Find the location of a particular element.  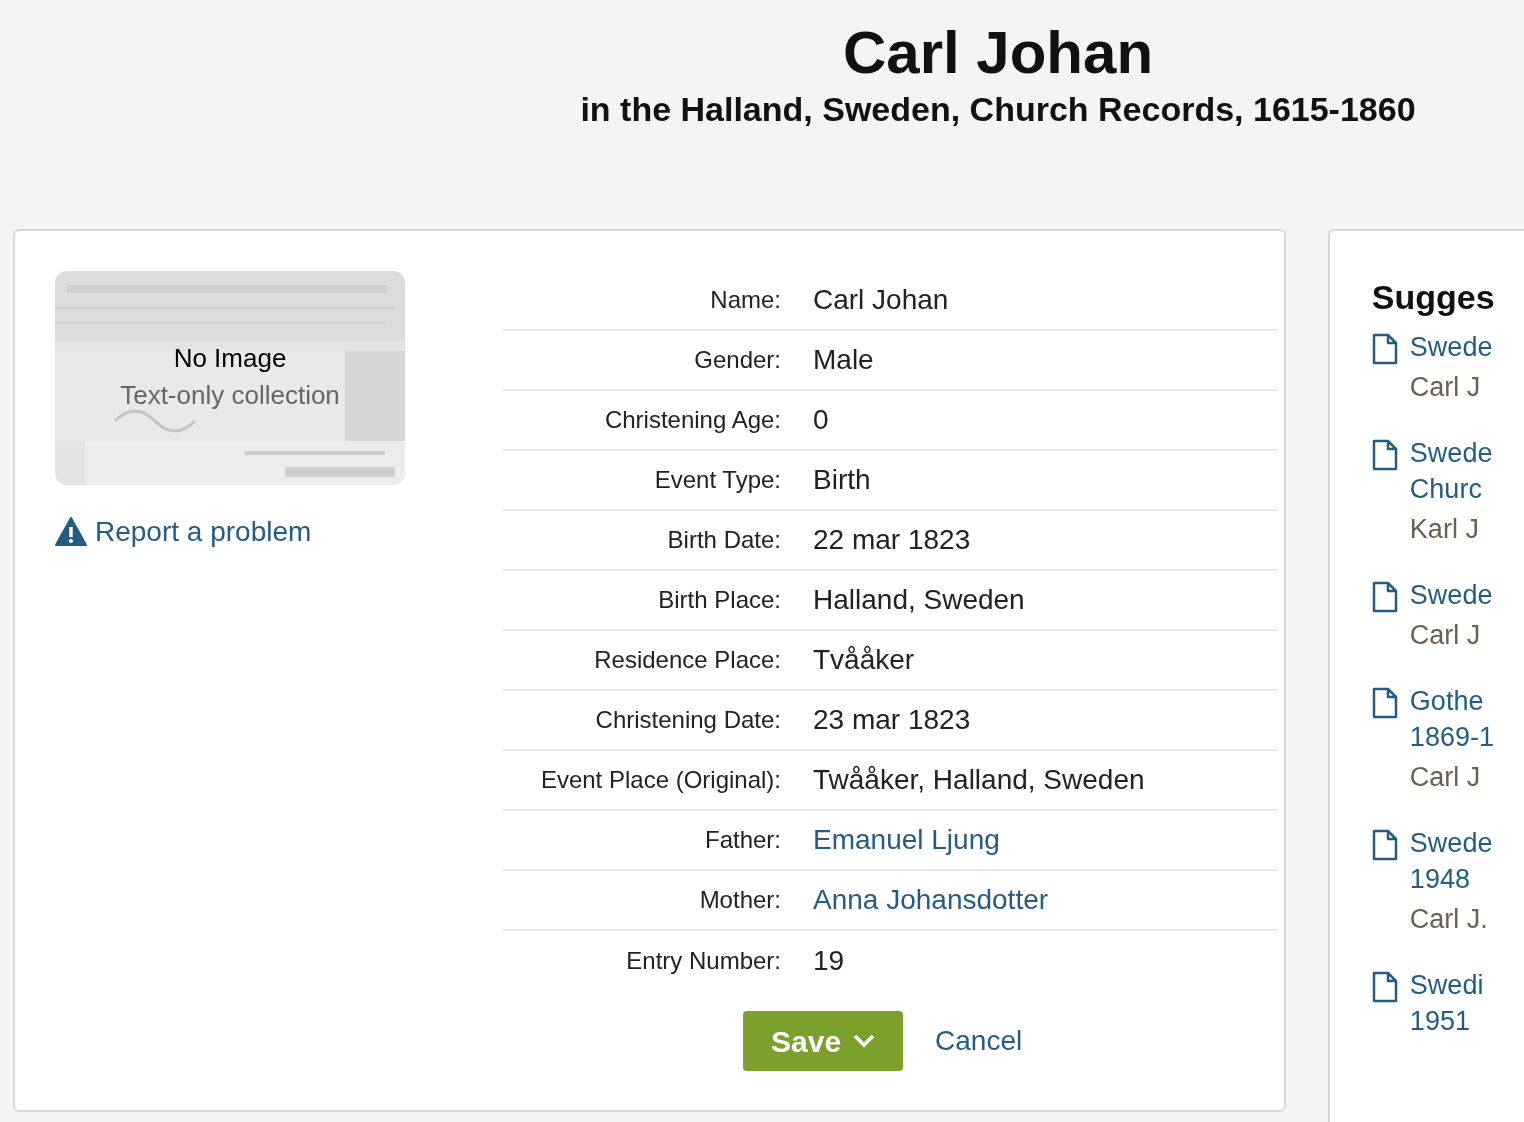

field-label: Mother: is located at coordinates (739, 900).